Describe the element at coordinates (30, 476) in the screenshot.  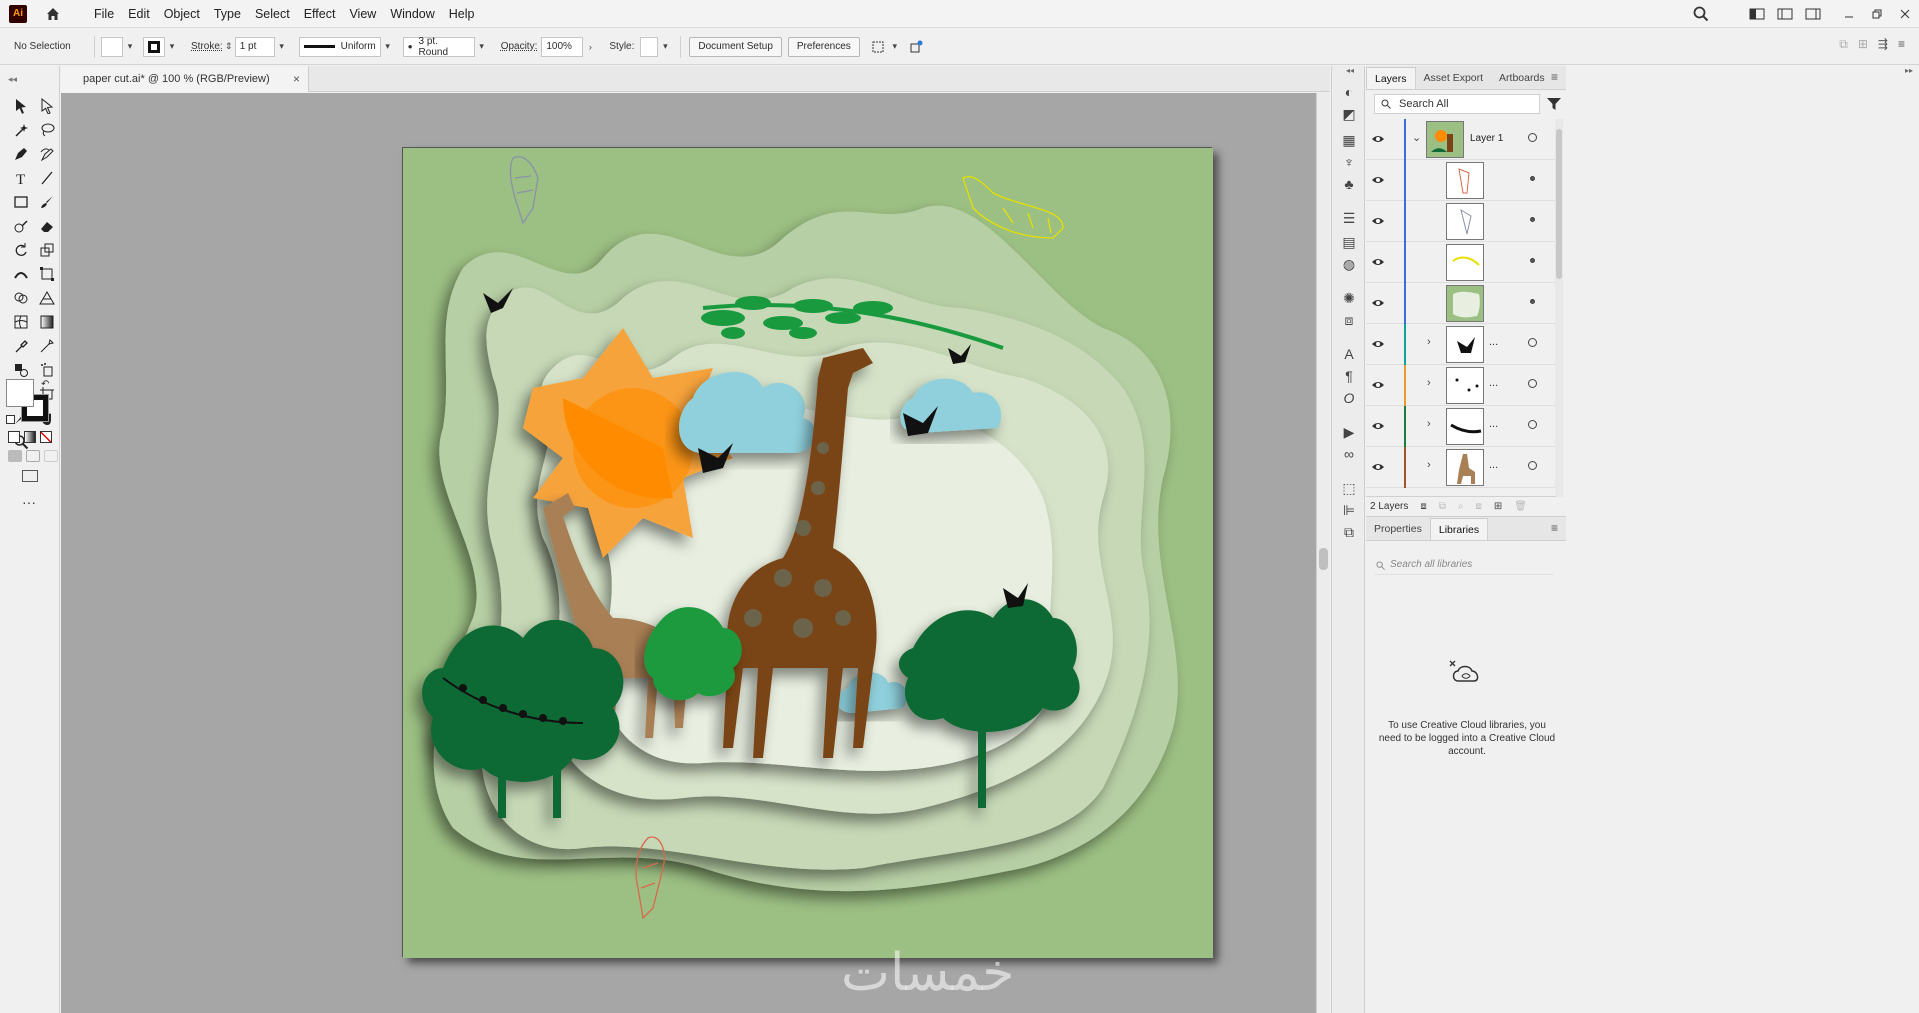
I see `screen-mode-icon` at that location.